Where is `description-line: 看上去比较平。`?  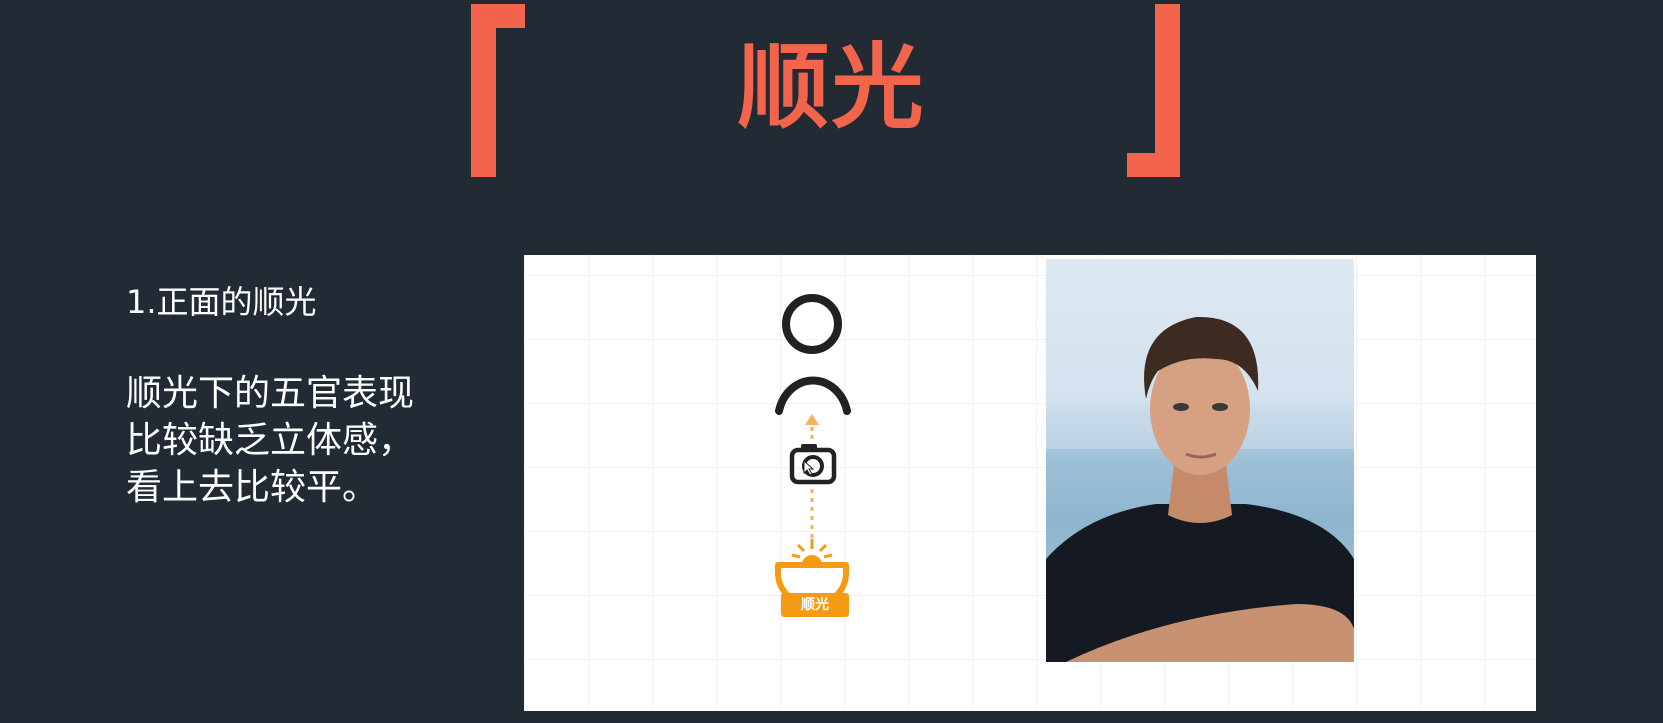
description-line: 看上去比较平。 is located at coordinates (252, 487).